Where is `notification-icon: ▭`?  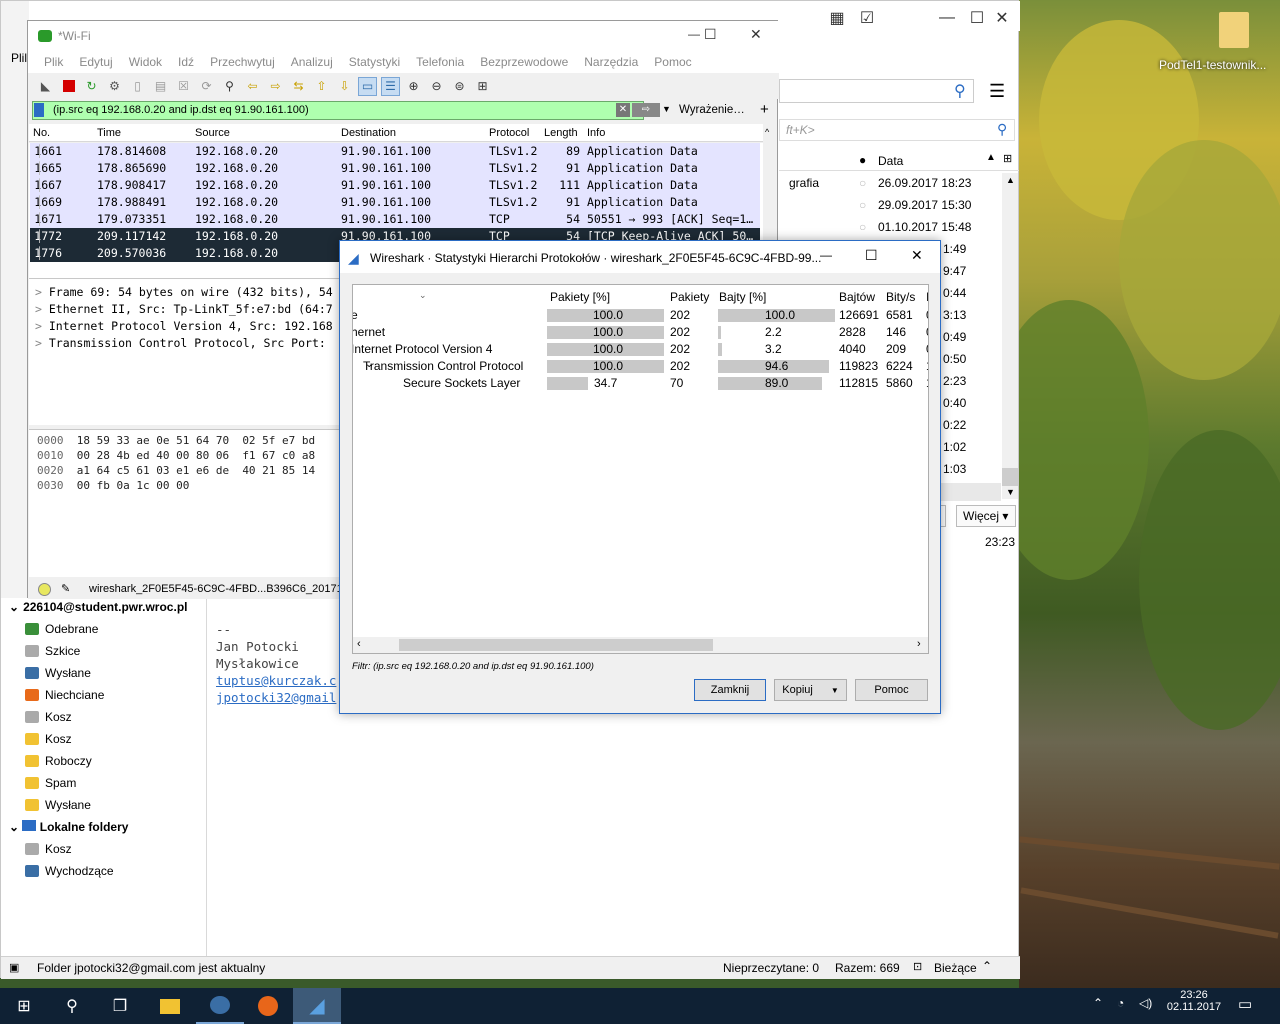 notification-icon: ▭ is located at coordinates (1245, 1004).